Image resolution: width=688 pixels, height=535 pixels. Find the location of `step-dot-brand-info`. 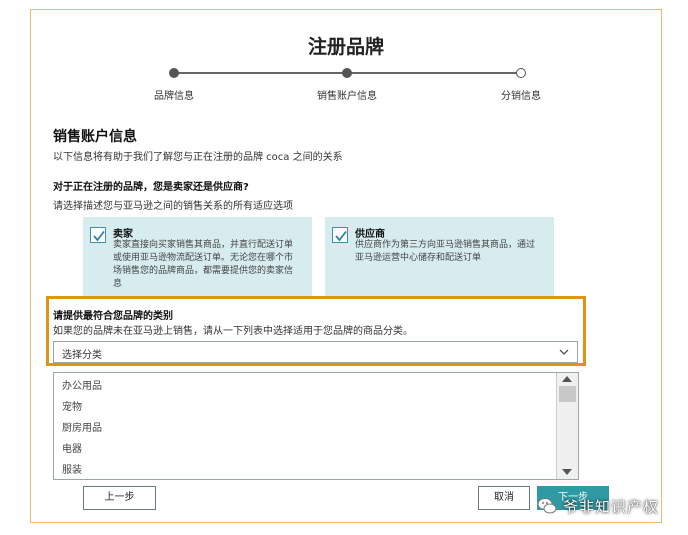

step-dot-brand-info is located at coordinates (174, 73).